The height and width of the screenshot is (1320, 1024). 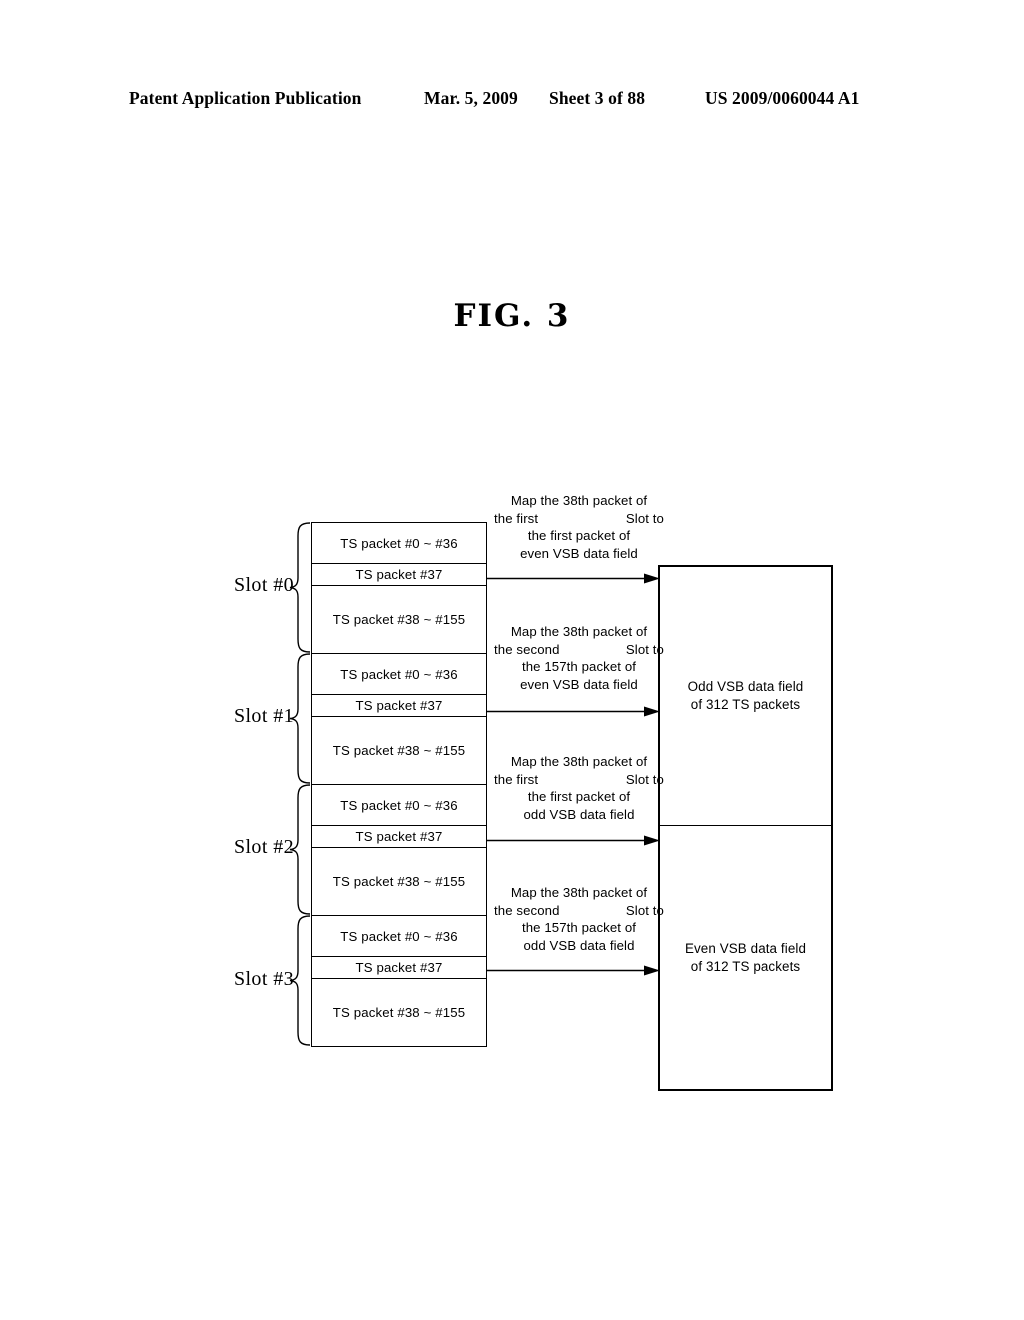 What do you see at coordinates (573, 840) in the screenshot?
I see `mapping-arrow-2-icon` at bounding box center [573, 840].